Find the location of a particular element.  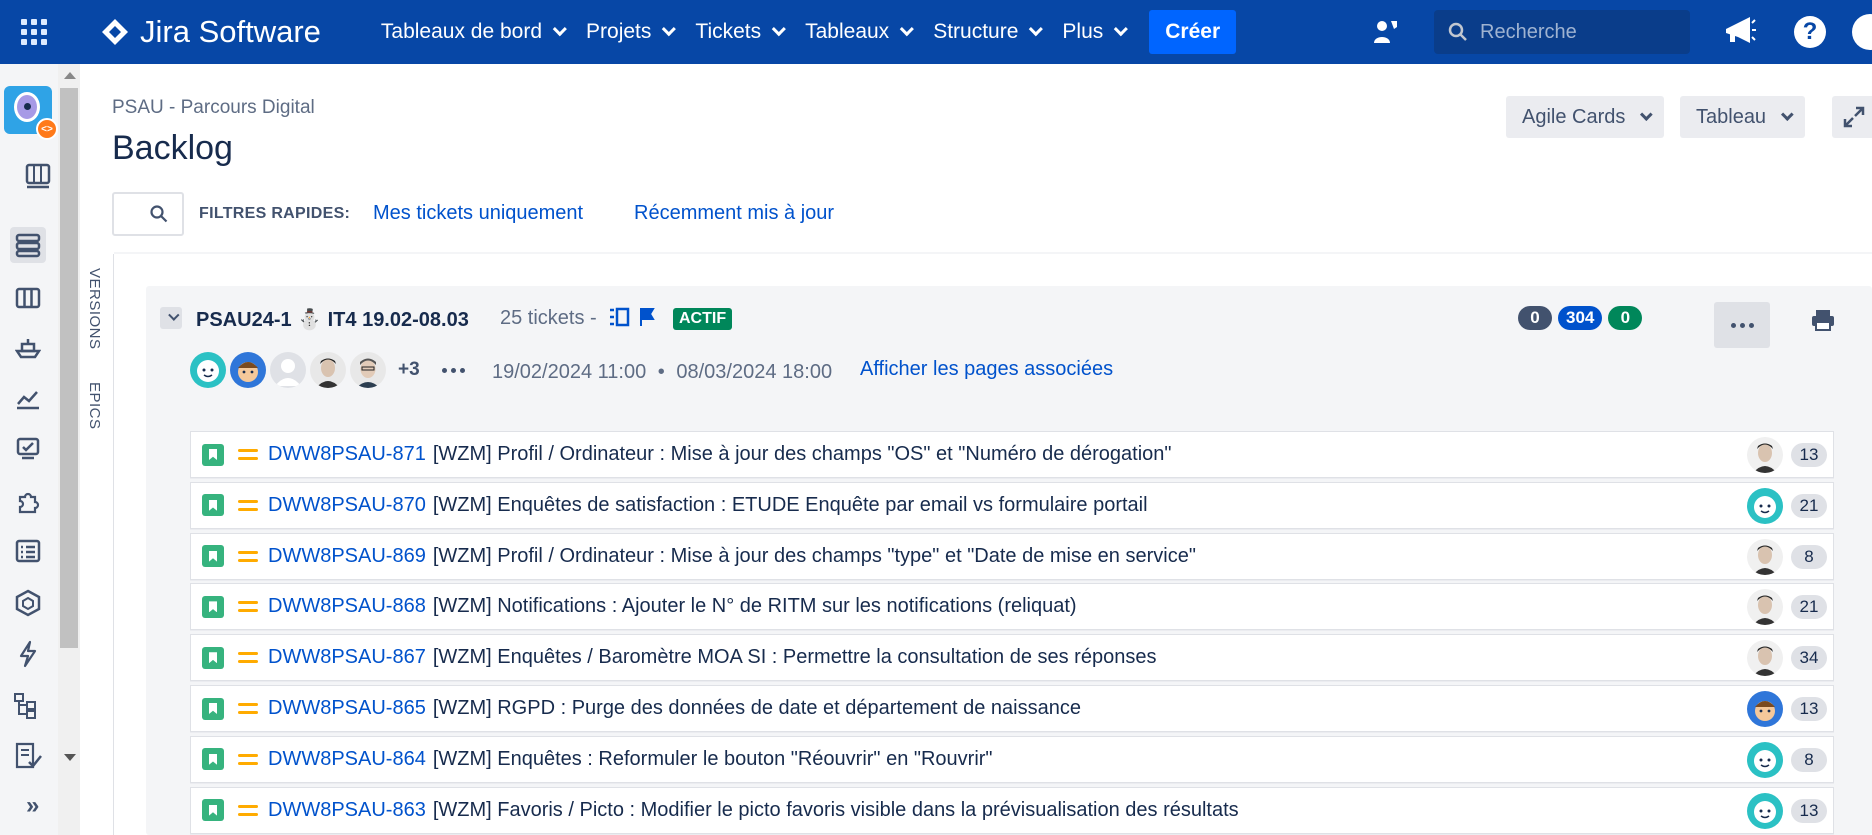

tab-versions: VERSIONS is located at coordinates (94, 309).